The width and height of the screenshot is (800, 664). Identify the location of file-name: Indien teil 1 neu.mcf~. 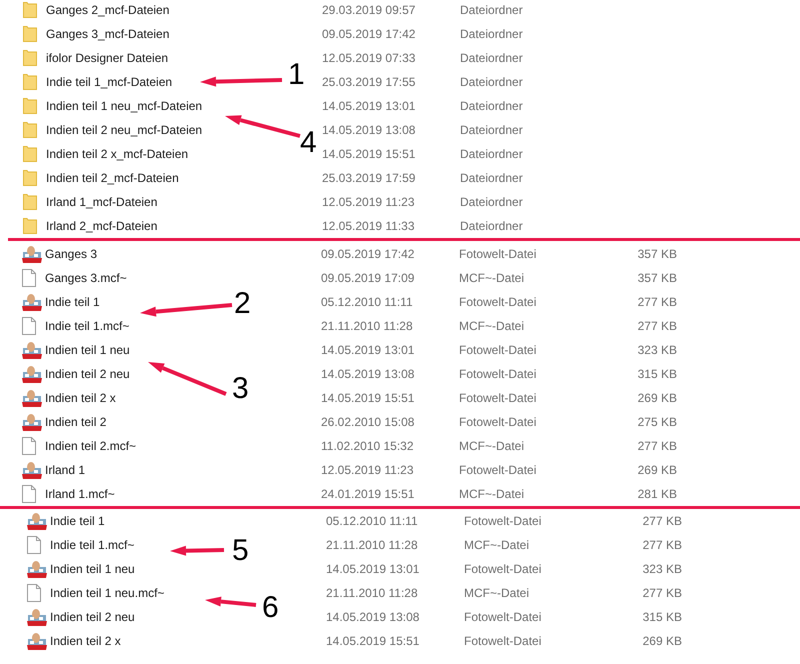
(107, 593).